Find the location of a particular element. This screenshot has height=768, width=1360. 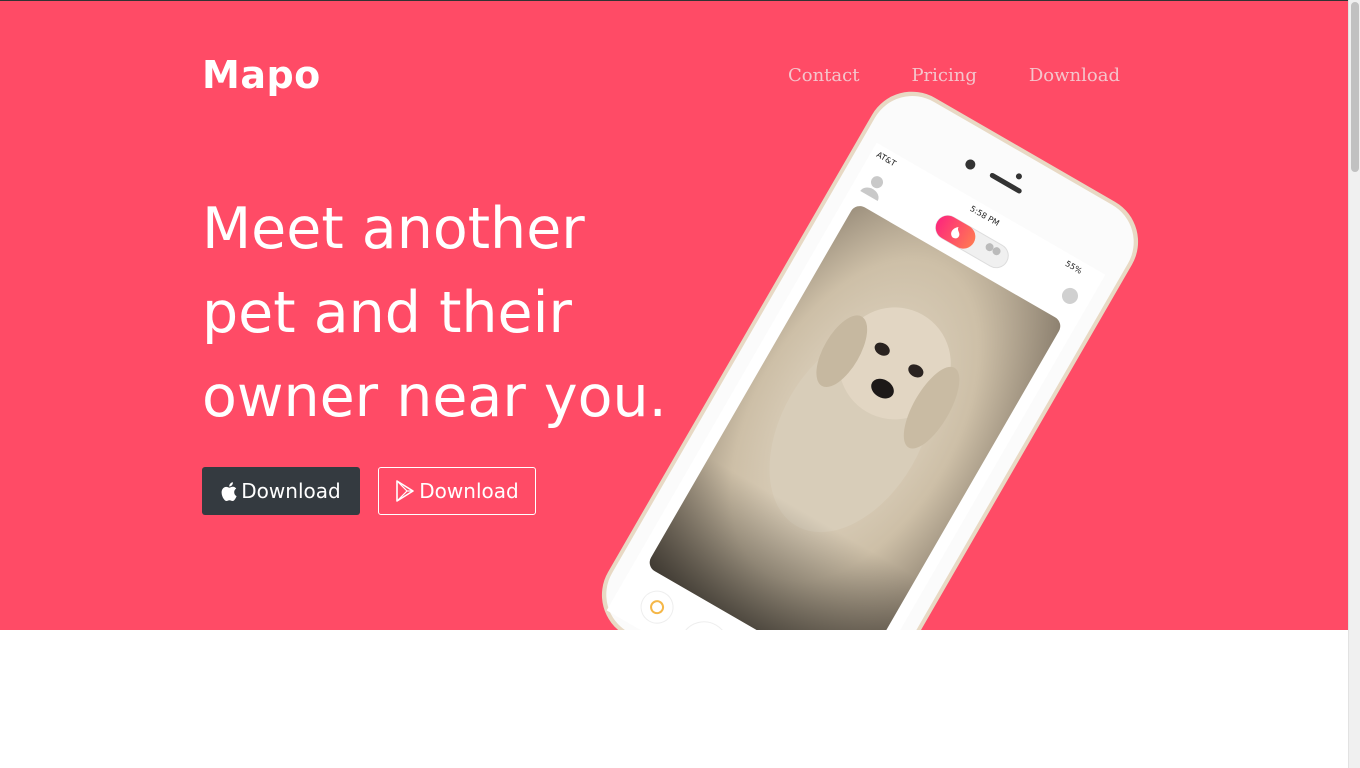

app-store-download-button: Download is located at coordinates (281, 491).